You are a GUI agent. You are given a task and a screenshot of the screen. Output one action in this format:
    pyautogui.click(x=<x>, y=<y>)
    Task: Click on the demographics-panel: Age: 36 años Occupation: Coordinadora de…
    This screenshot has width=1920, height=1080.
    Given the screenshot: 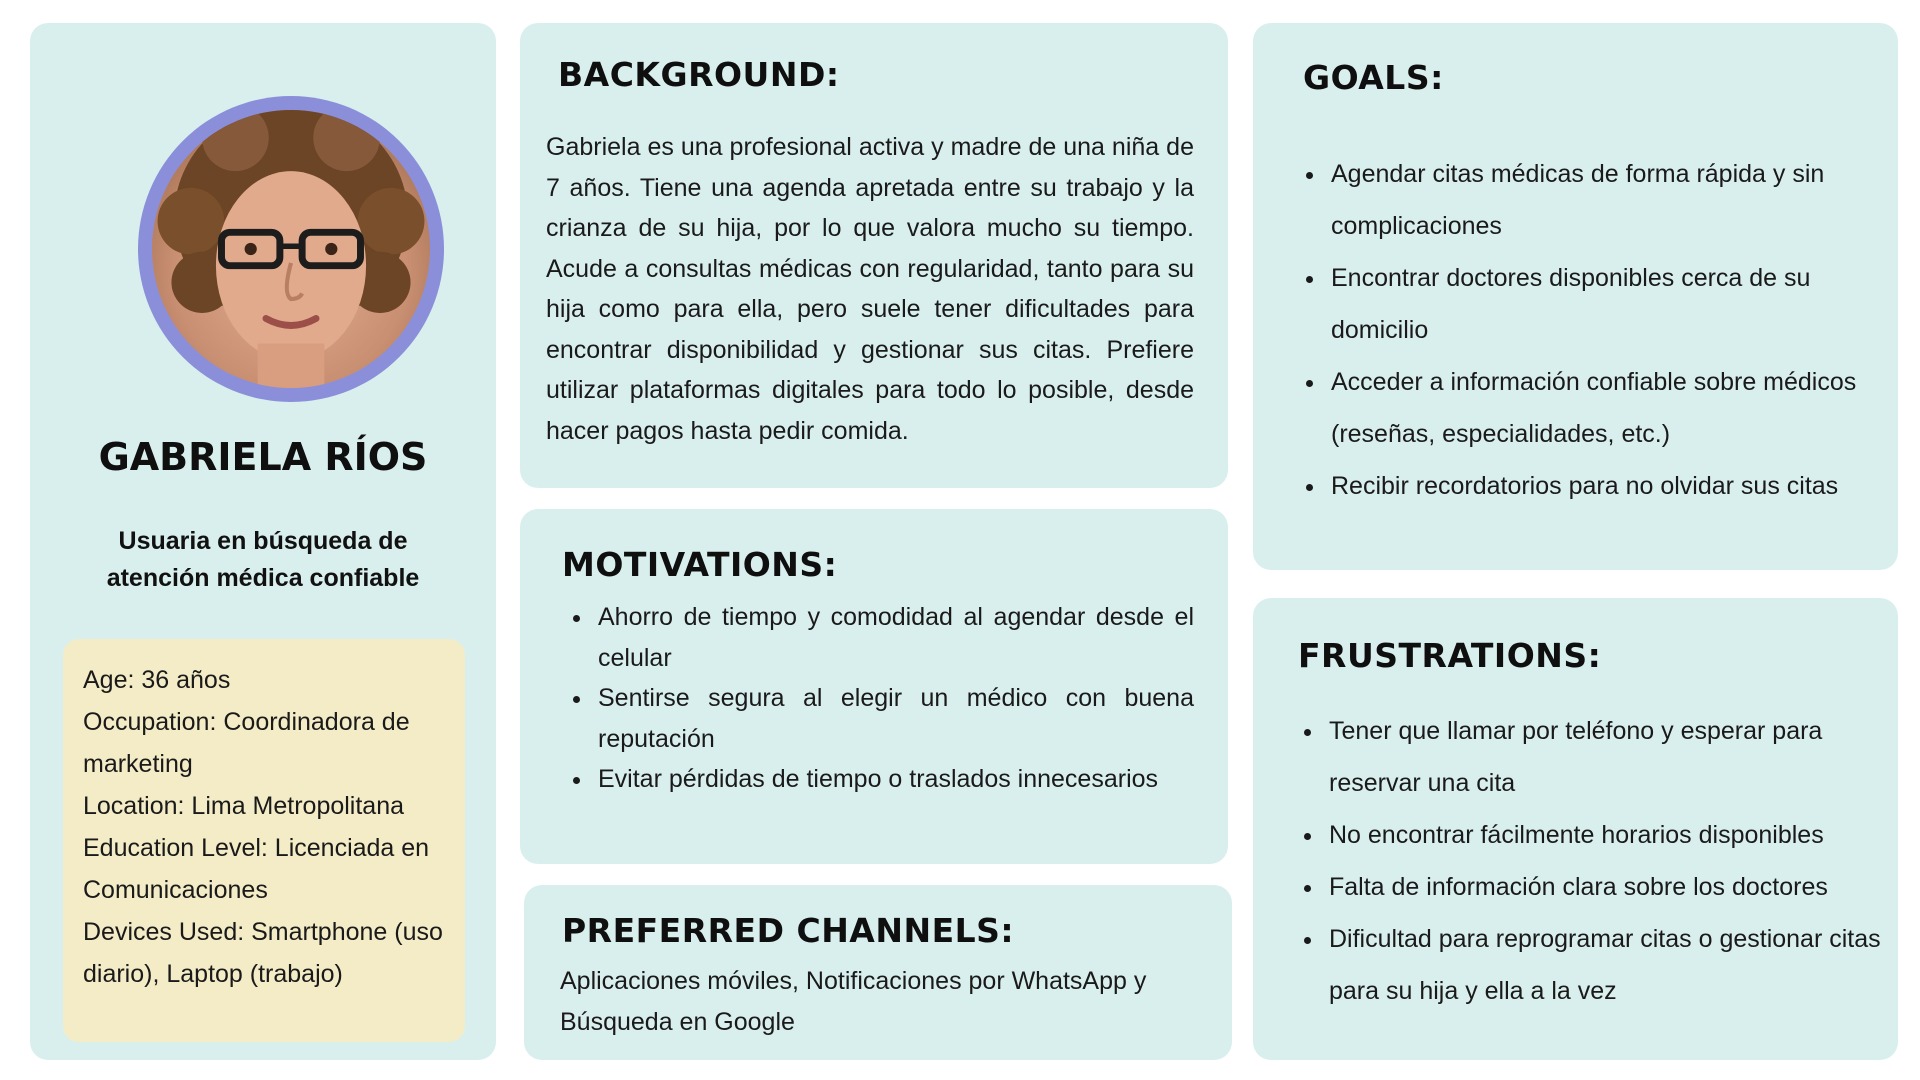 What is the action you would take?
    pyautogui.click(x=264, y=840)
    